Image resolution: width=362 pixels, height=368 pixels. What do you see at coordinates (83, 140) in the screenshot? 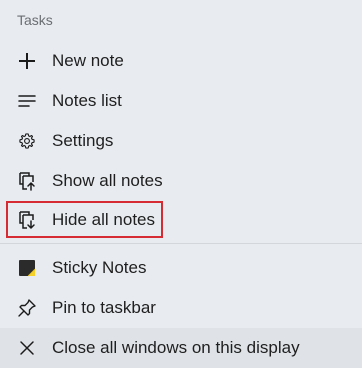
I see `menu-item-label: Settings` at bounding box center [83, 140].